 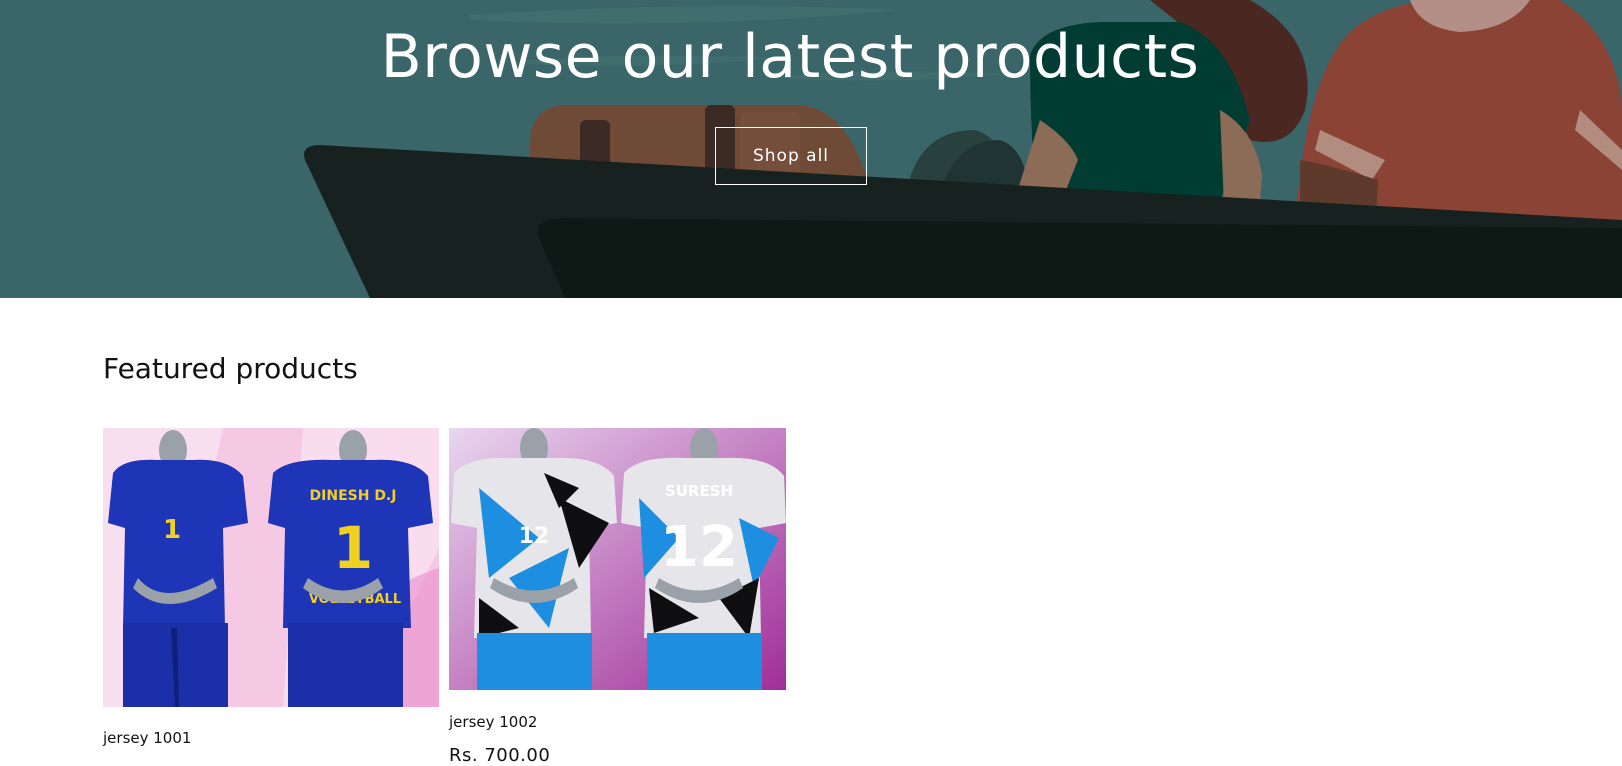 I want to click on jersey-name-dinesh: DINESH D.J, so click(x=353, y=496).